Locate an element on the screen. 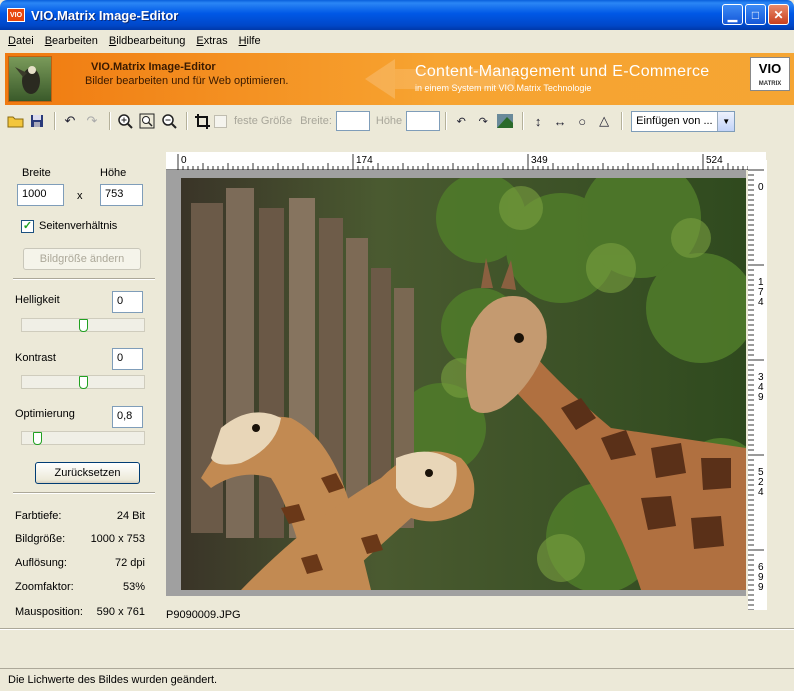 The width and height of the screenshot is (794, 691). save-icon is located at coordinates (37, 121).